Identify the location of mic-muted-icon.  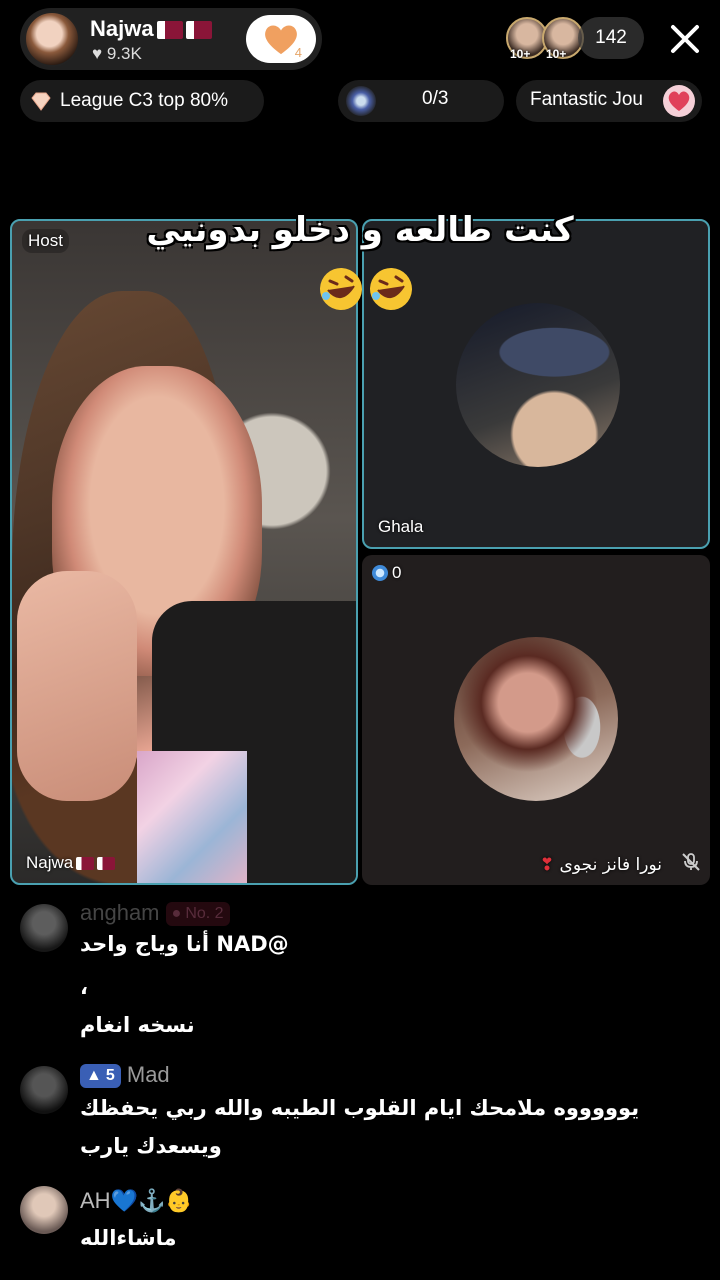
(691, 862).